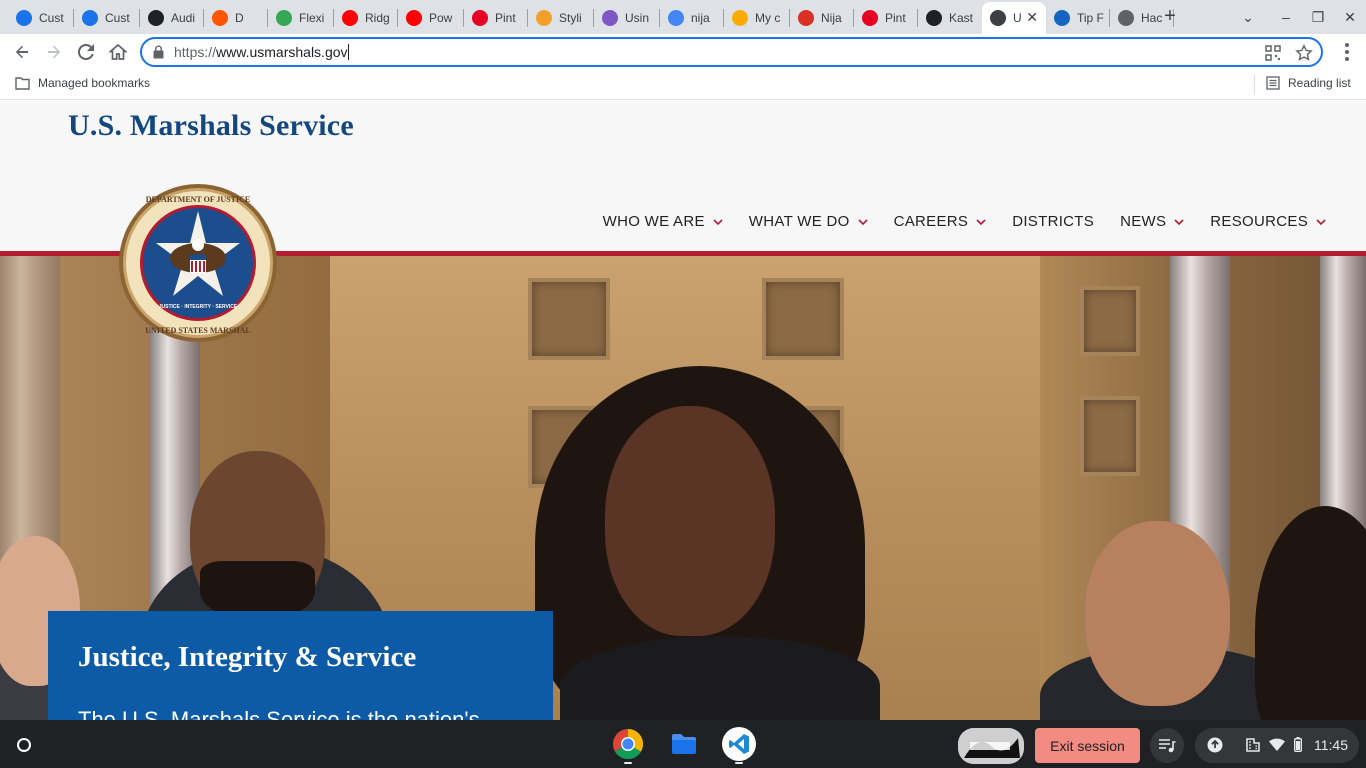 Image resolution: width=1366 pixels, height=768 pixels. What do you see at coordinates (430, 18) in the screenshot?
I see `browser-tab: Pow` at bounding box center [430, 18].